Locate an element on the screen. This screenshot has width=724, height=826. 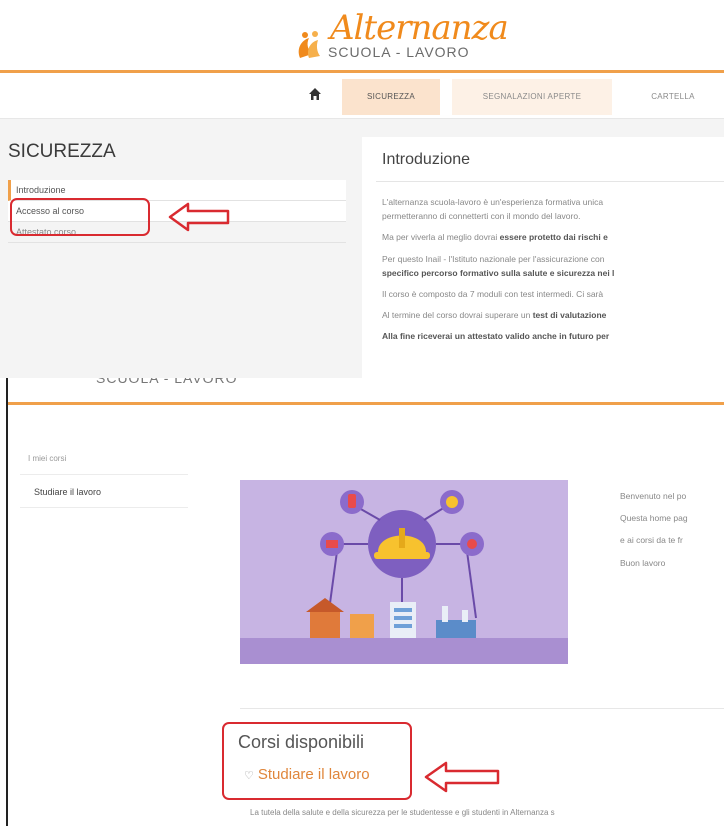
my-course-label: Studiare il lavoro is located at coordinates (68, 492).